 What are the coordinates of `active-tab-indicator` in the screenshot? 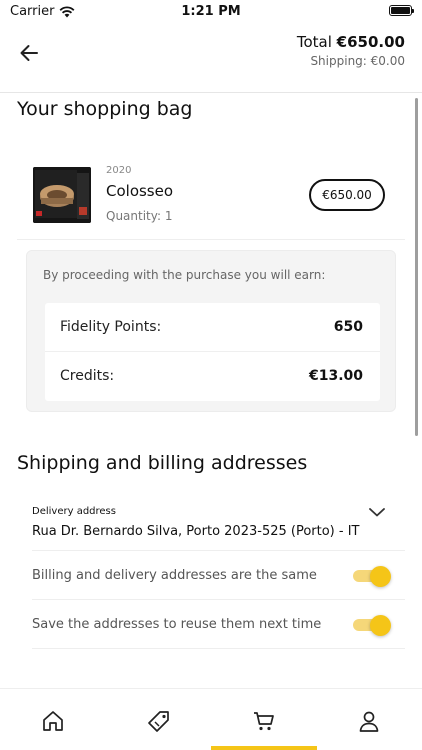 It's located at (264, 748).